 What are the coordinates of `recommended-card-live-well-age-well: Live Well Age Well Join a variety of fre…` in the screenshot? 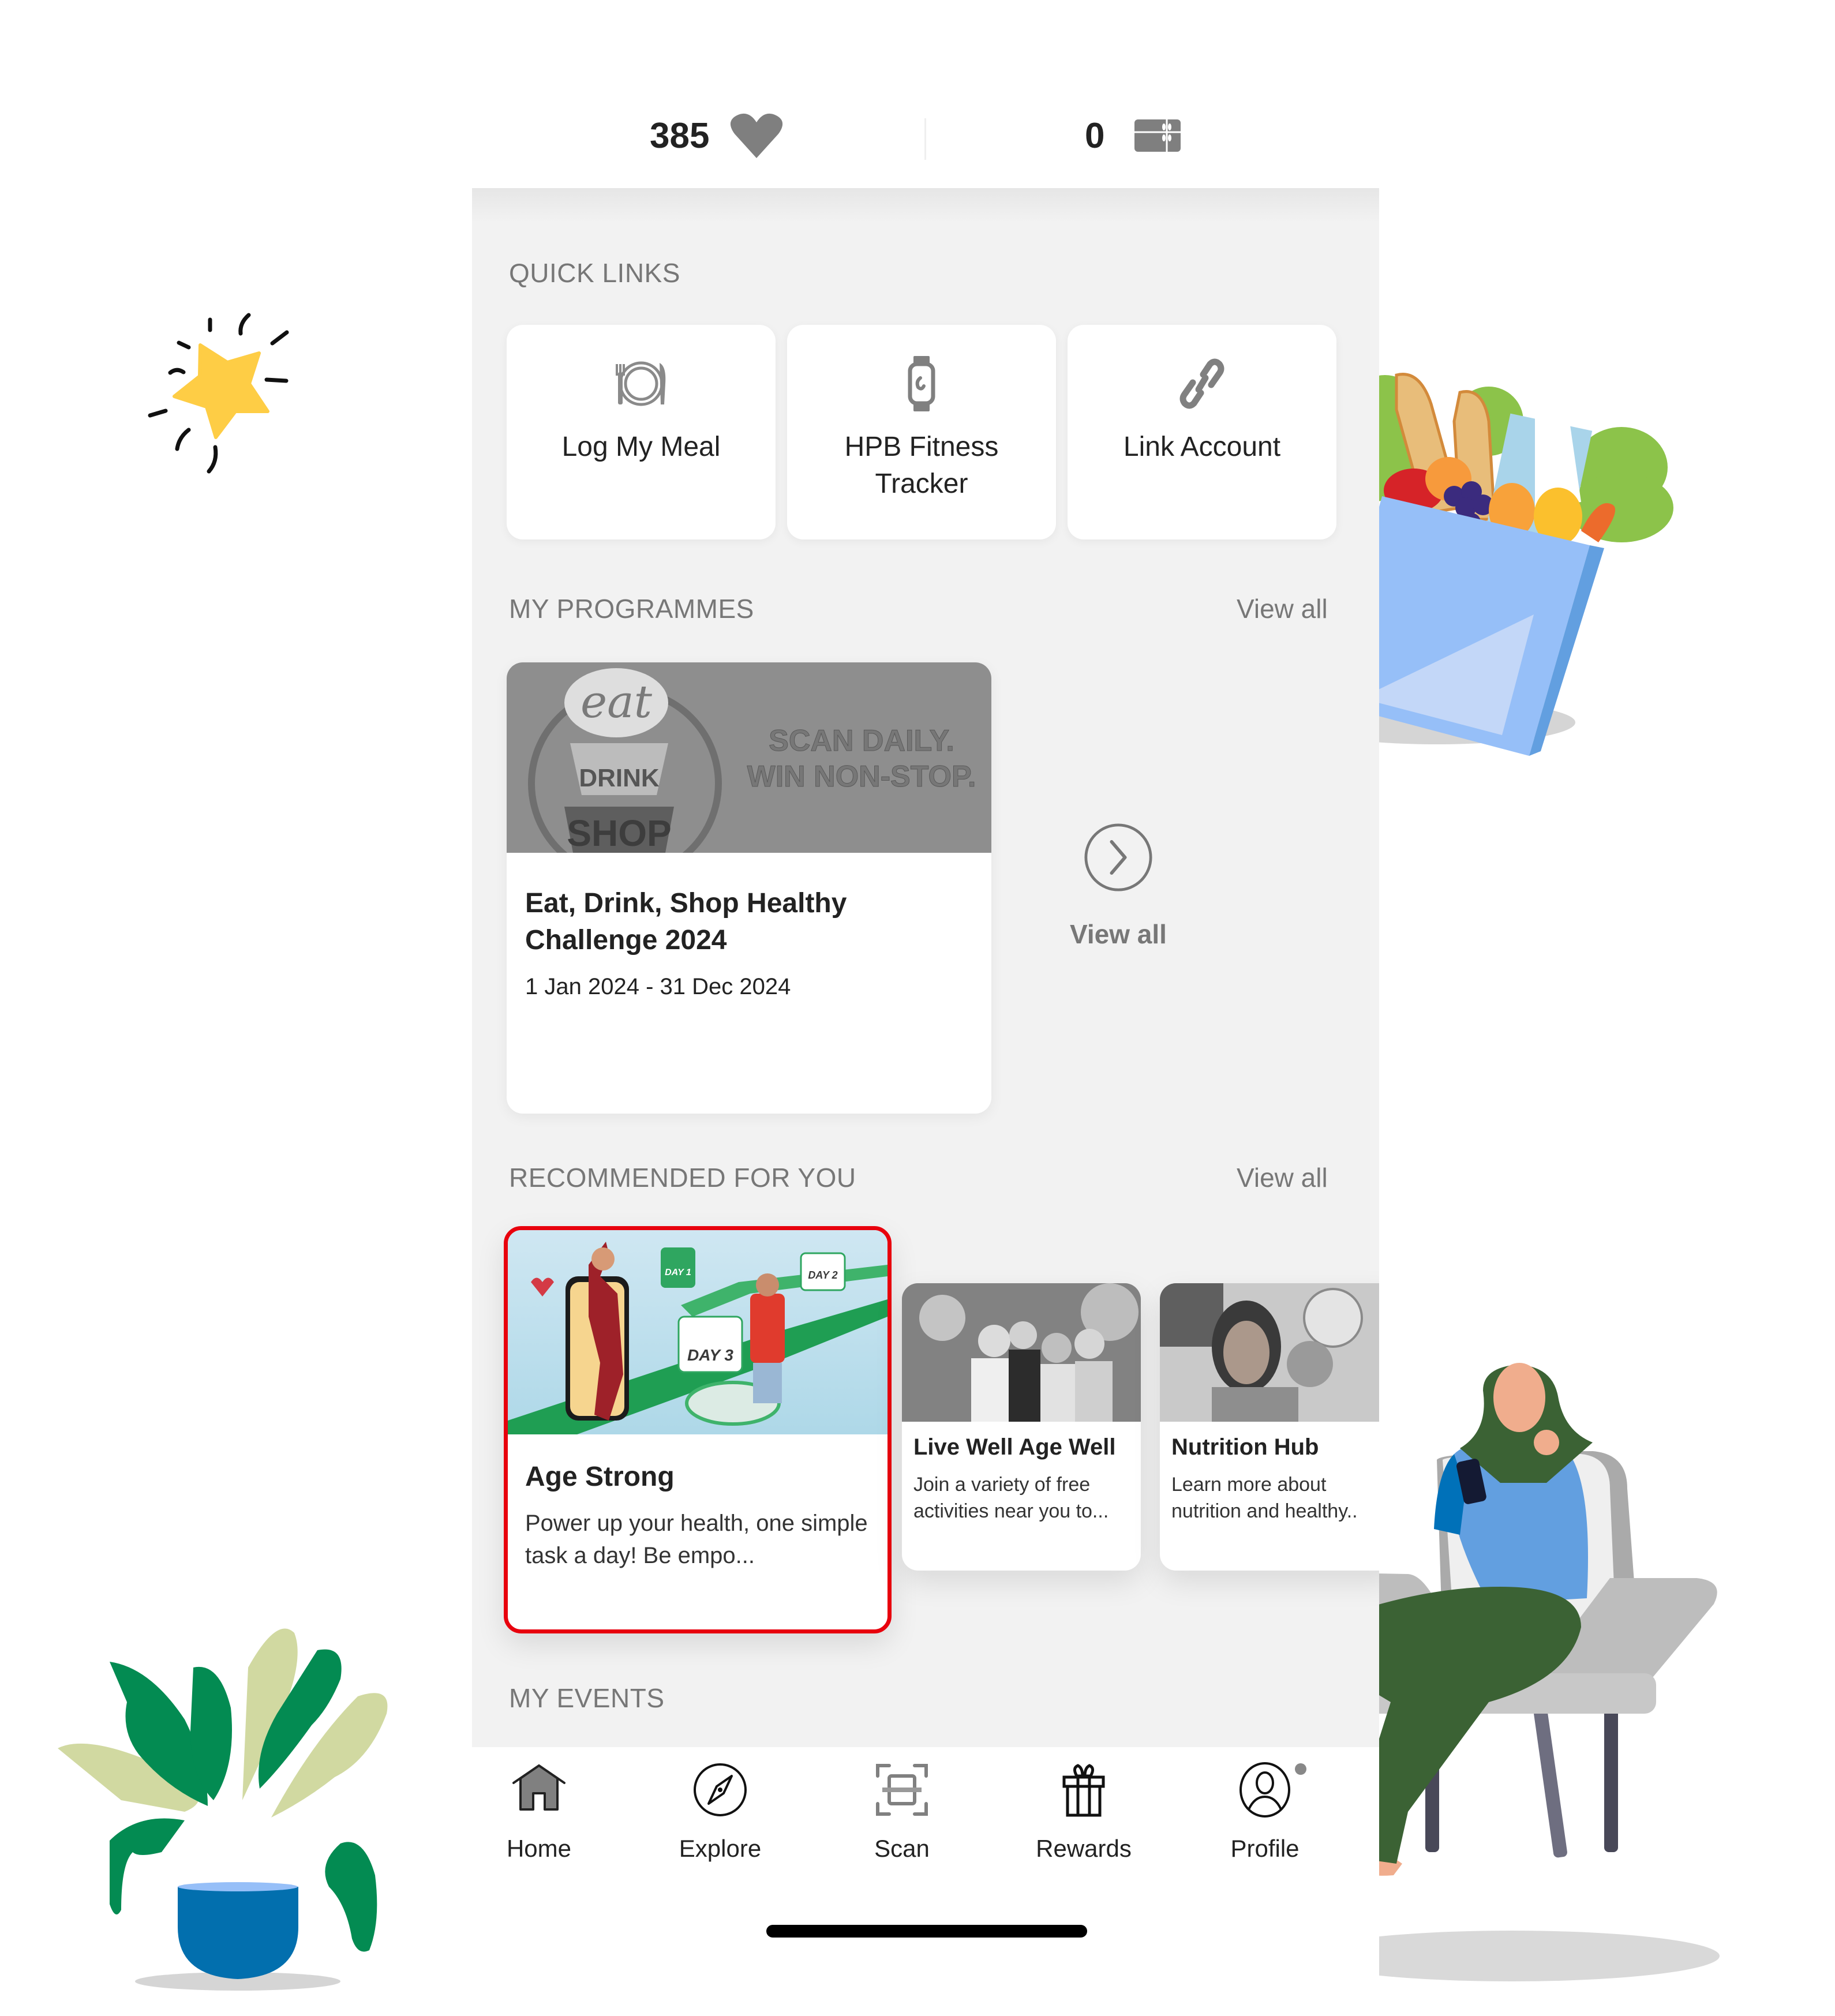 It's located at (1022, 1427).